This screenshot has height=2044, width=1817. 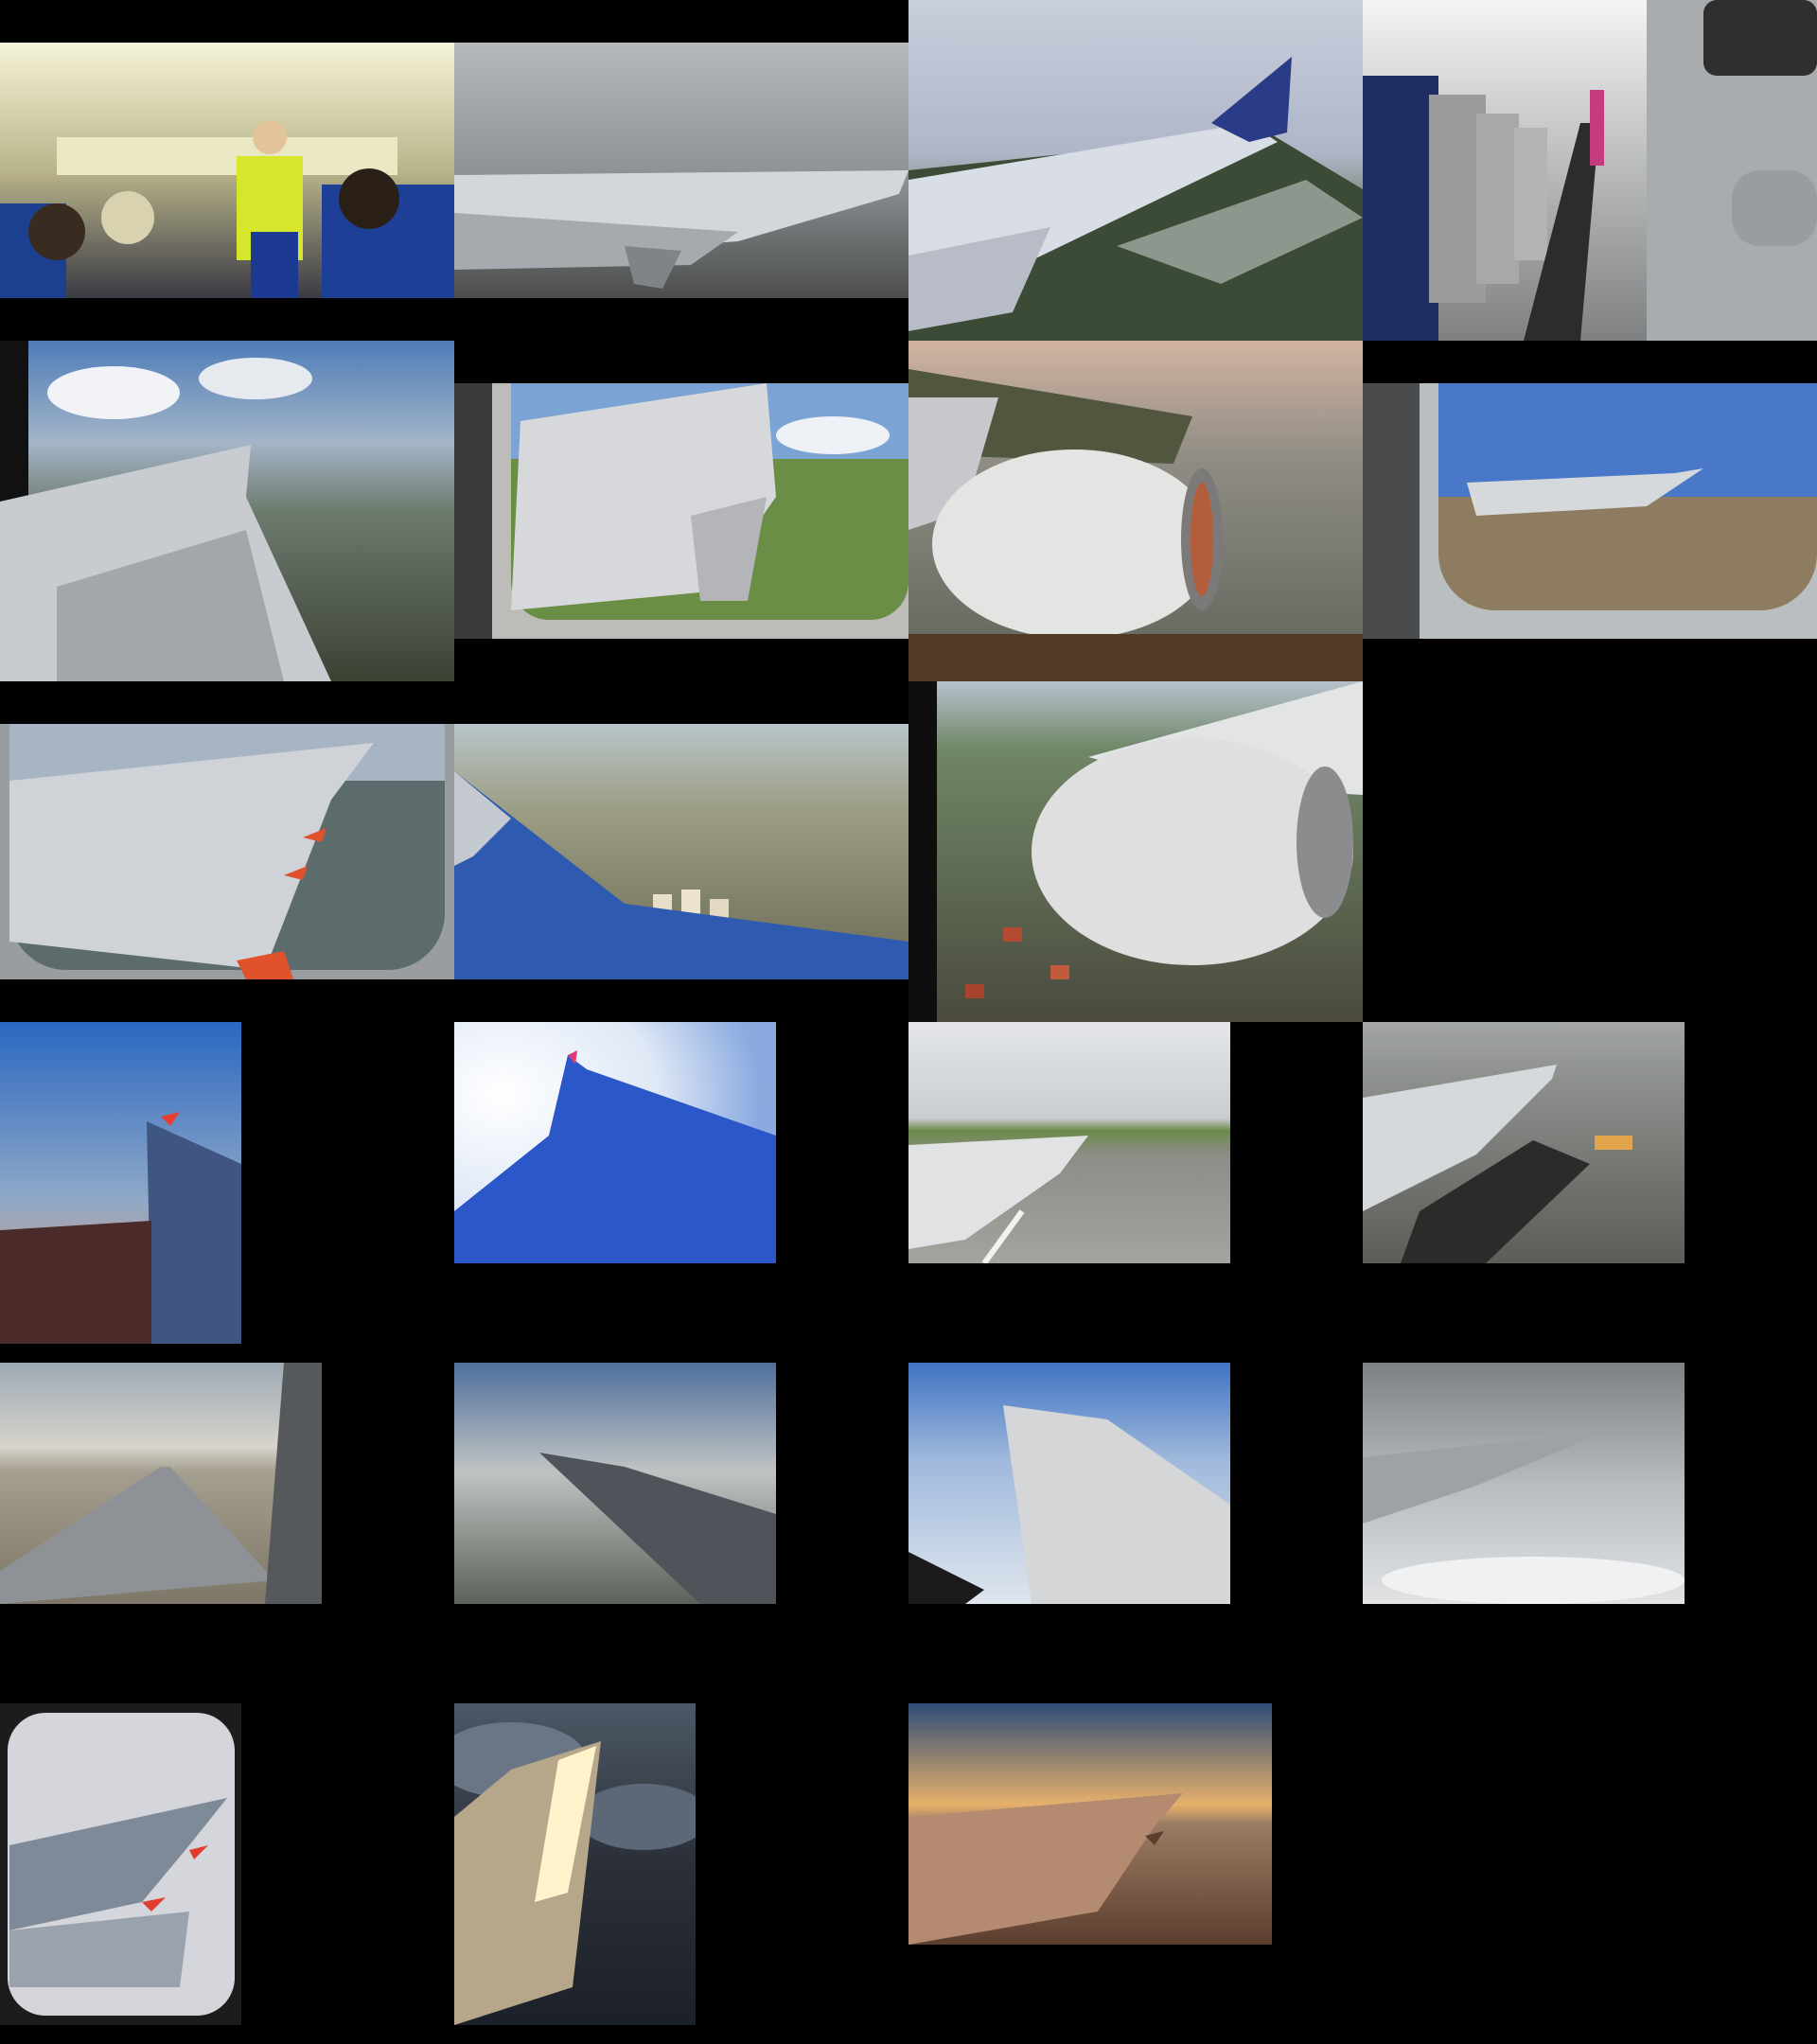 I want to click on gallery-photo-window-red-winglet, so click(x=120, y=1864).